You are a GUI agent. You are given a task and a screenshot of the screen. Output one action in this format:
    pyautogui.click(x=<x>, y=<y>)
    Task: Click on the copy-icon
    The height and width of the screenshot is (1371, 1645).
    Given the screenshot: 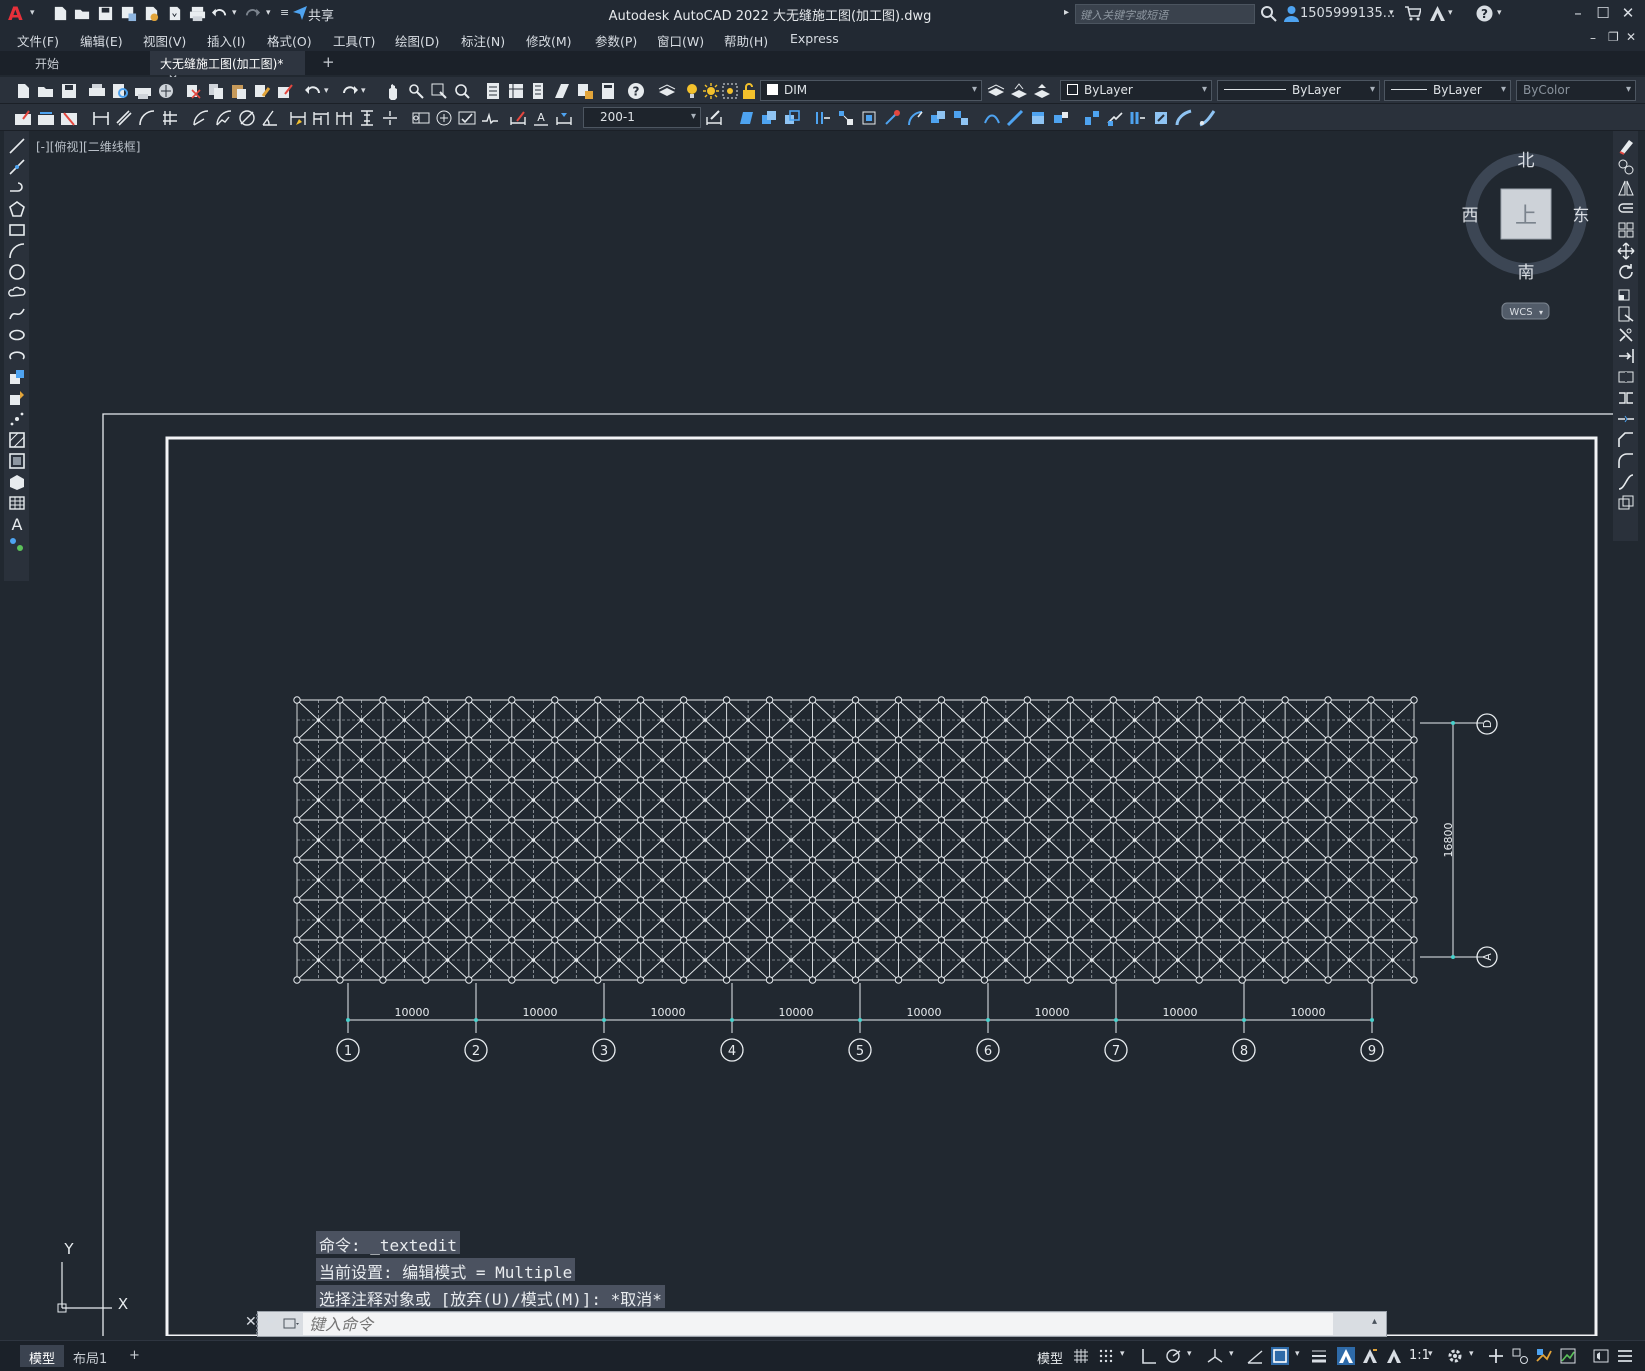 What is the action you would take?
    pyautogui.click(x=216, y=91)
    